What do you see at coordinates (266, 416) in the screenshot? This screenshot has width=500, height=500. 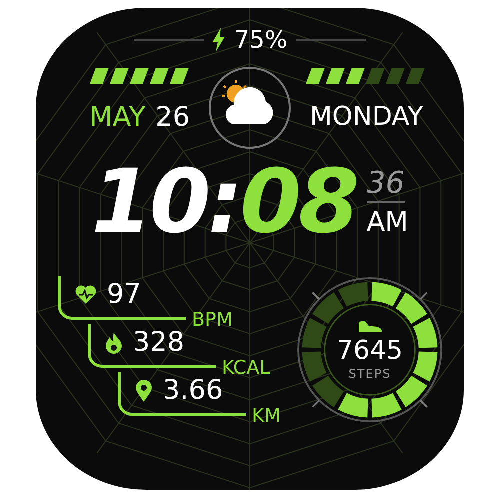 I see `stat-unit: KM` at bounding box center [266, 416].